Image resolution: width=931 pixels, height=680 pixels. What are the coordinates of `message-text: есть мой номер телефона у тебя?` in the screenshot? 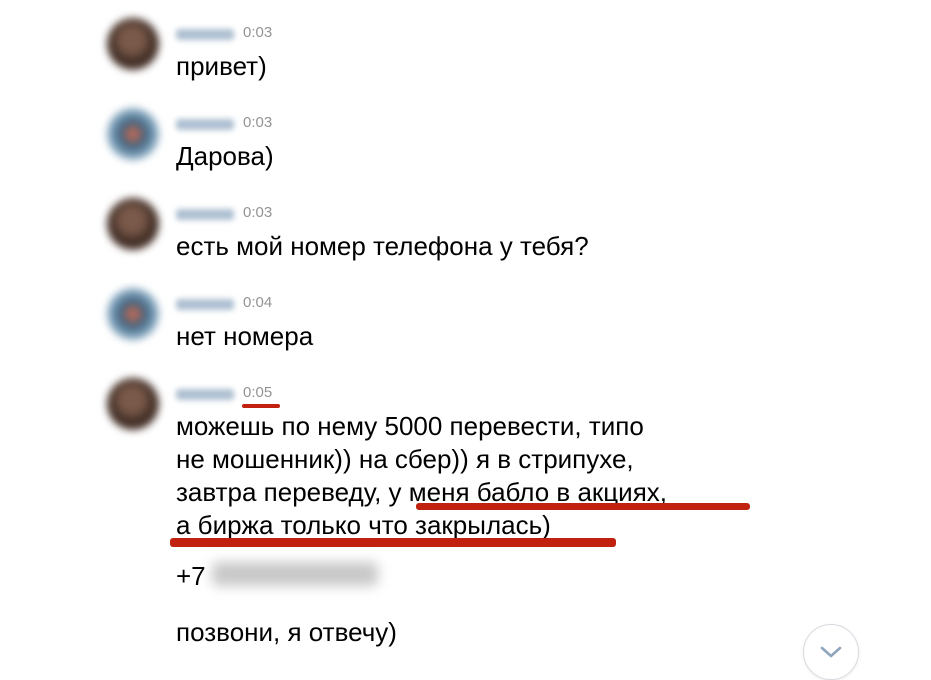 It's located at (382, 246).